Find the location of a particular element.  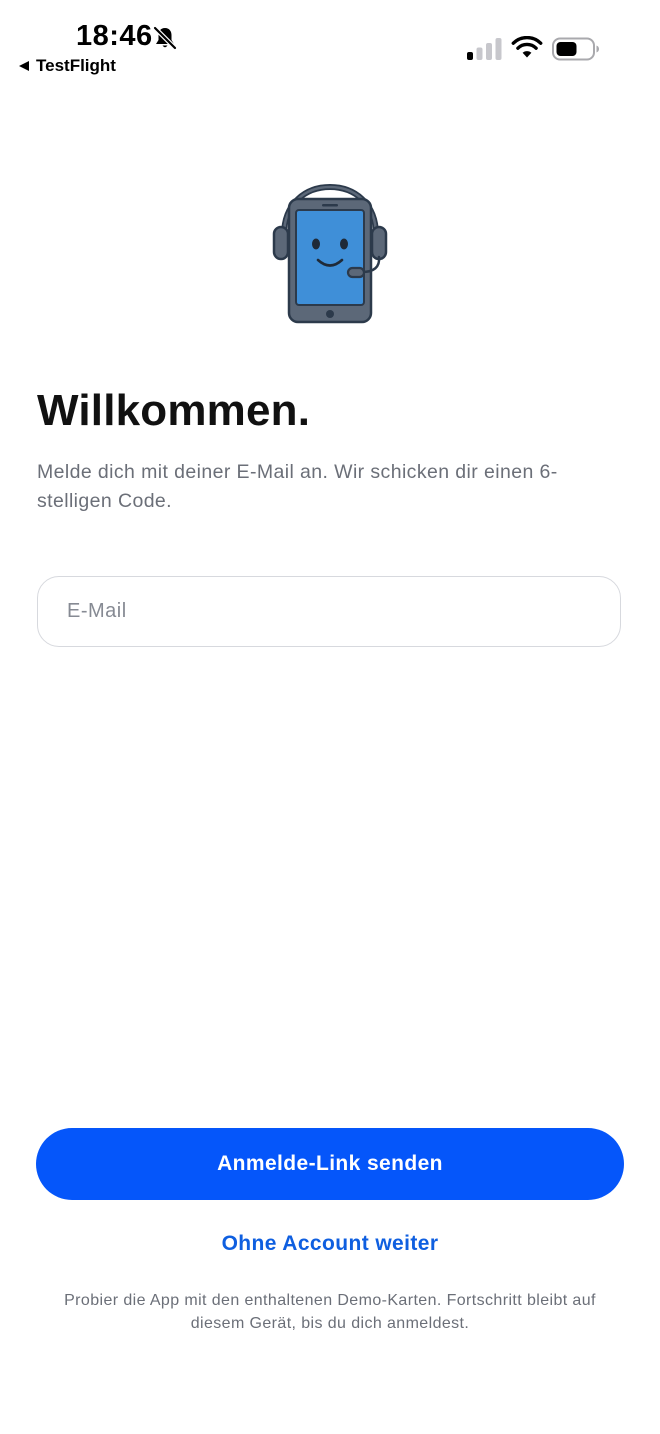

bell-off-icon is located at coordinates (165, 38).